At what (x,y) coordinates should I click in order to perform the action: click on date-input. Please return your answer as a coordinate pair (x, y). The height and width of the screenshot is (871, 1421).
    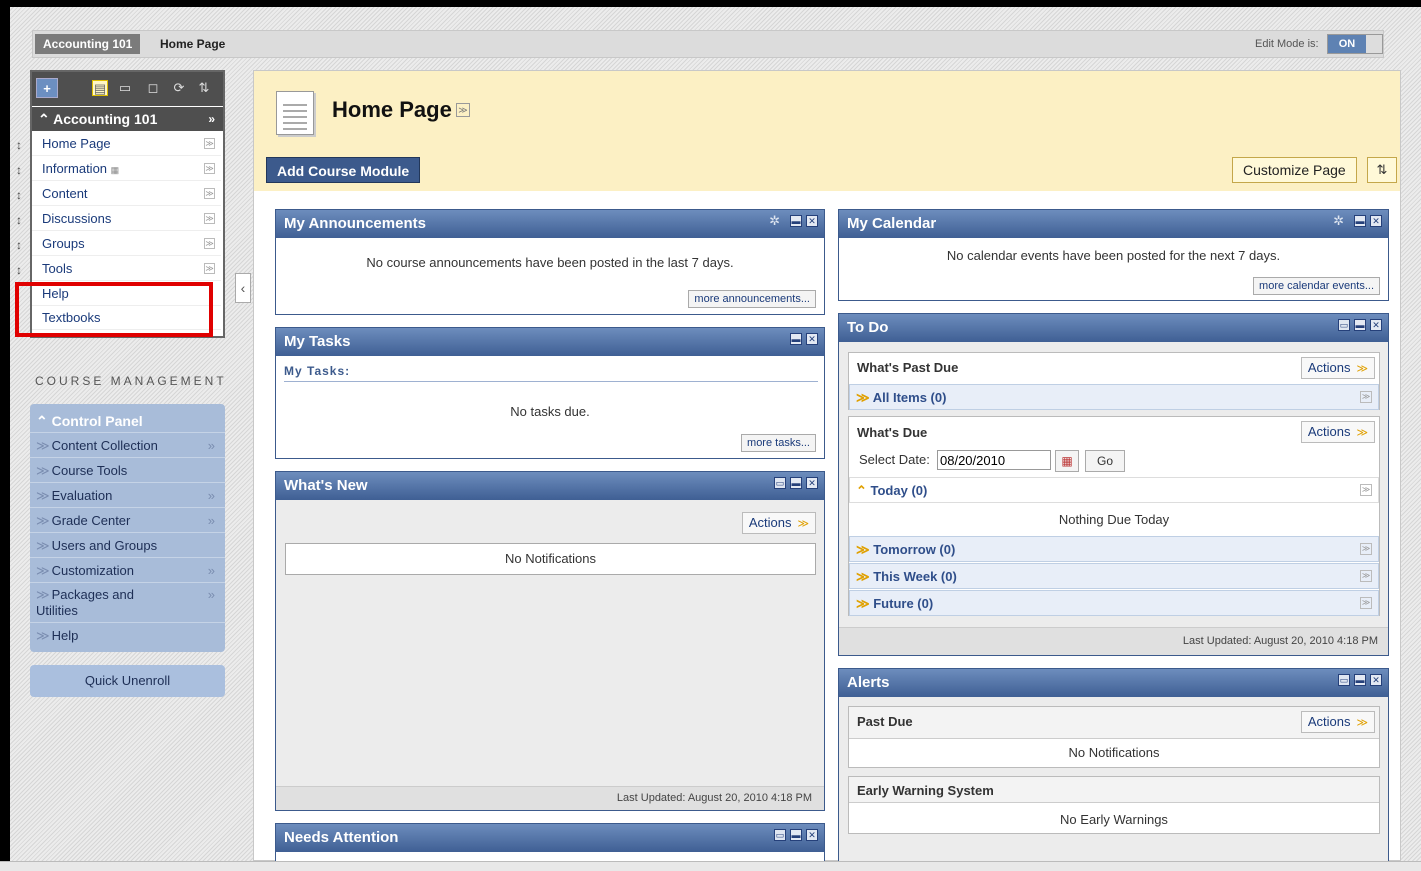
    Looking at the image, I should click on (994, 460).